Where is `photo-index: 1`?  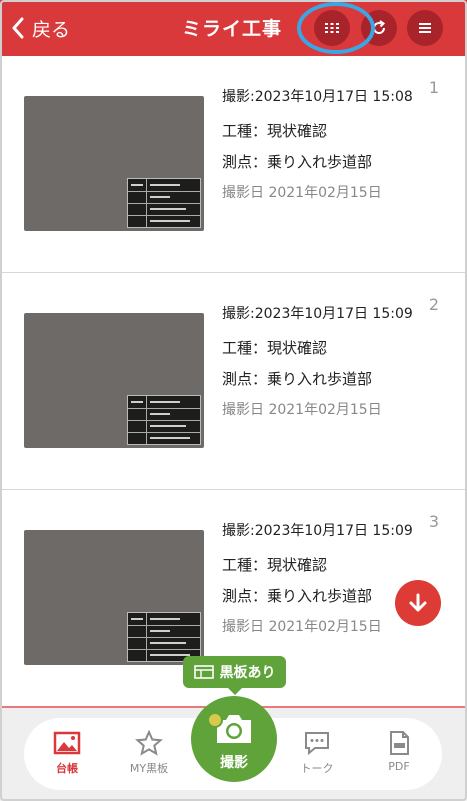
photo-index: 1 is located at coordinates (433, 87).